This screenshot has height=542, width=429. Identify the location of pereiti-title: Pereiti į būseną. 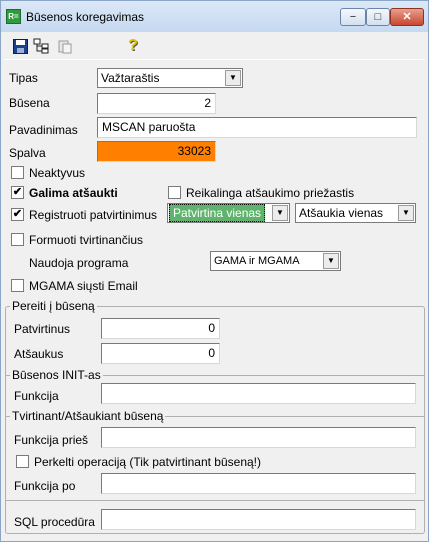
(53, 306).